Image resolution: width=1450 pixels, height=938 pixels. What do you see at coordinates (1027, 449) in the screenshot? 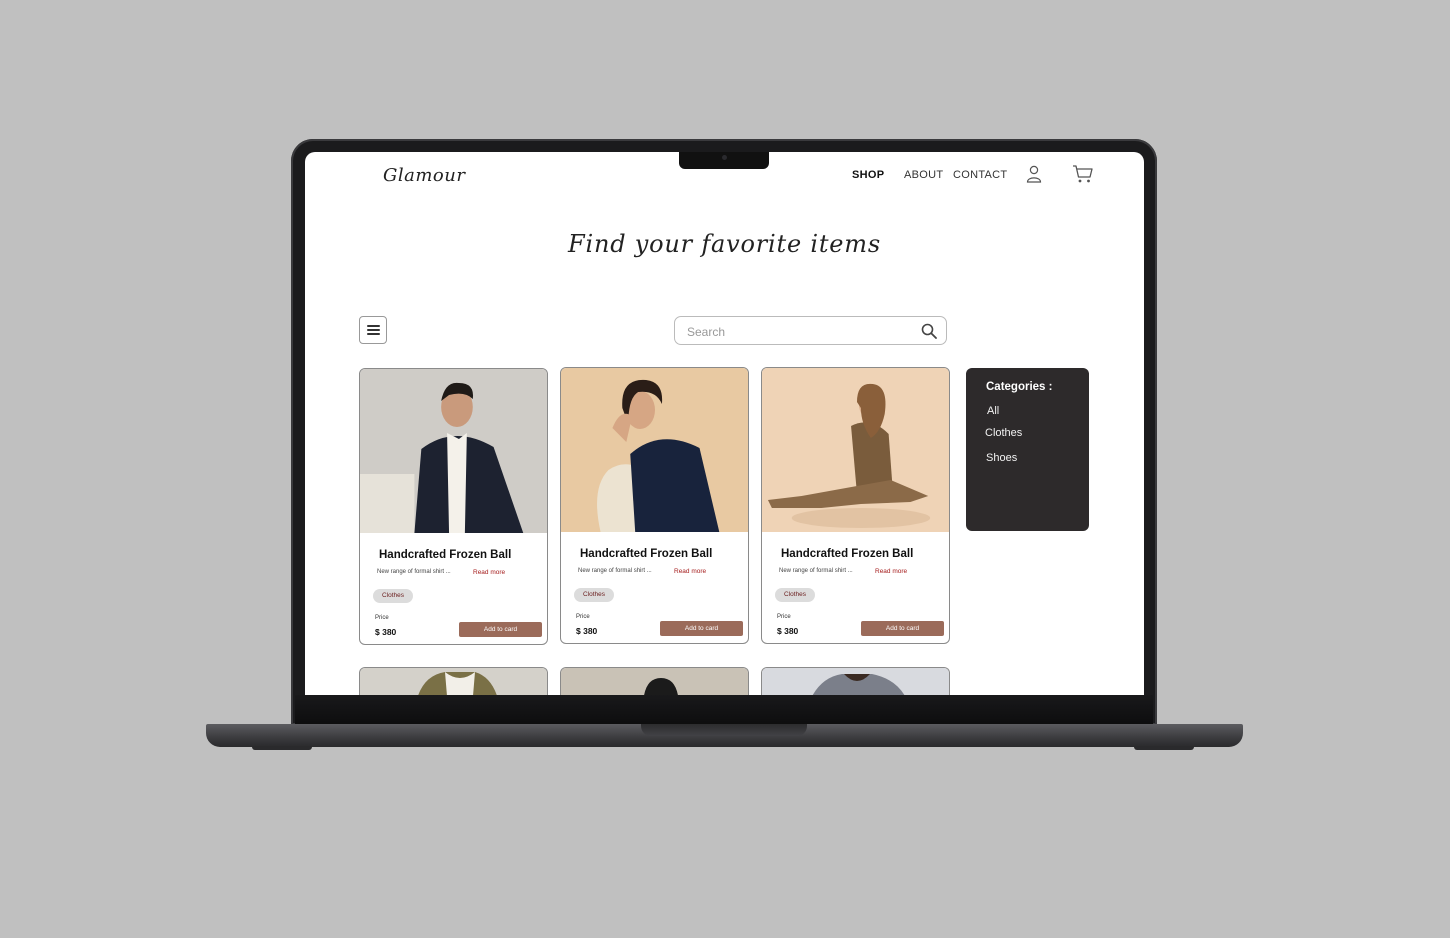
I see `categories-panel: Categories : All Clothes Shoes` at bounding box center [1027, 449].